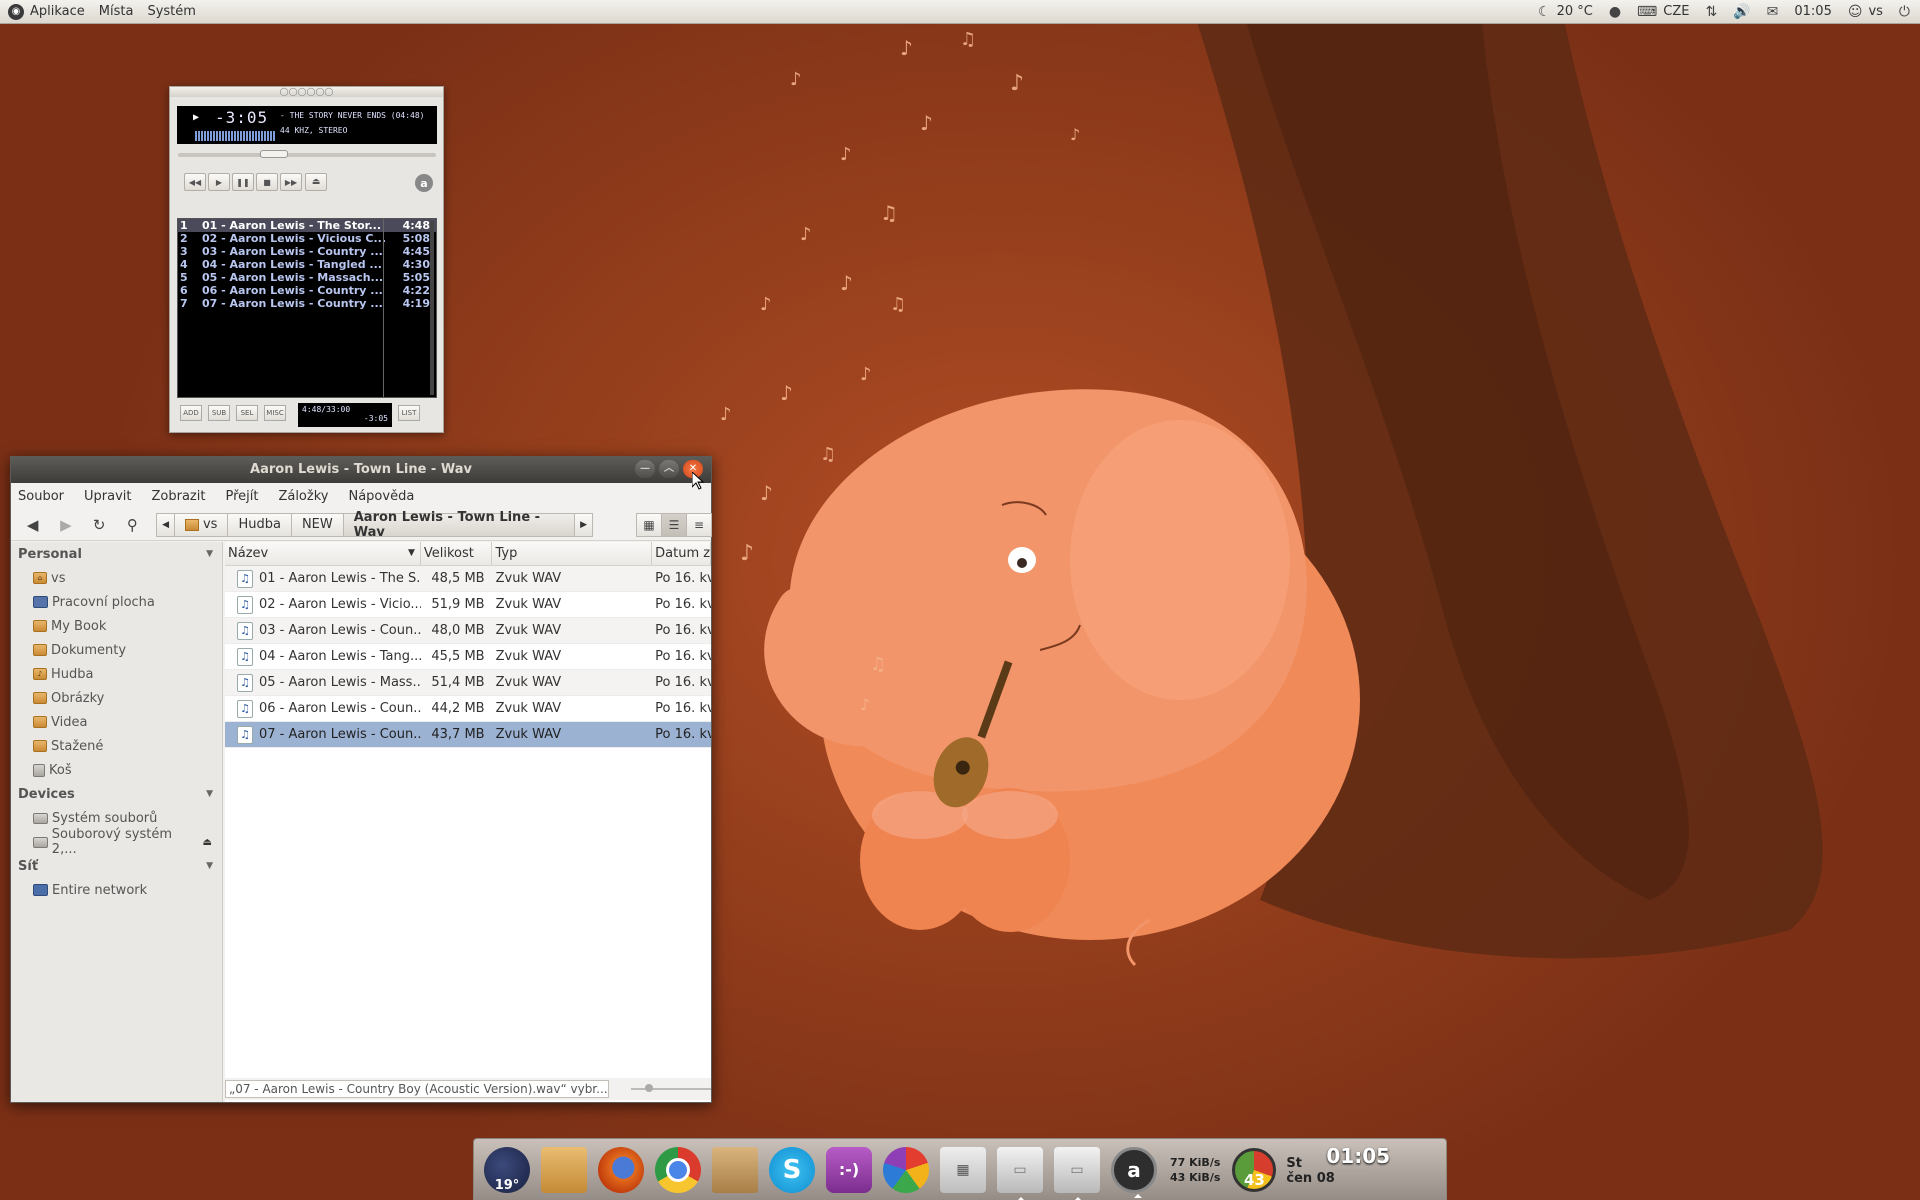 The height and width of the screenshot is (1200, 1920). I want to click on drop-icon: ●, so click(1615, 12).